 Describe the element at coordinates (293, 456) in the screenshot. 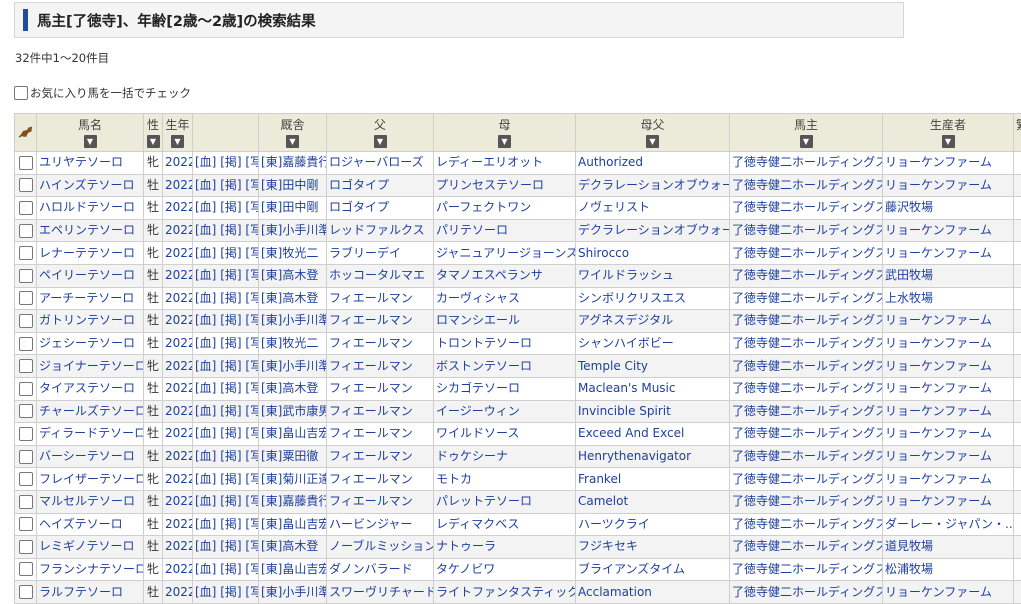

I see `trainer-cell: [東]粟田徹` at that location.